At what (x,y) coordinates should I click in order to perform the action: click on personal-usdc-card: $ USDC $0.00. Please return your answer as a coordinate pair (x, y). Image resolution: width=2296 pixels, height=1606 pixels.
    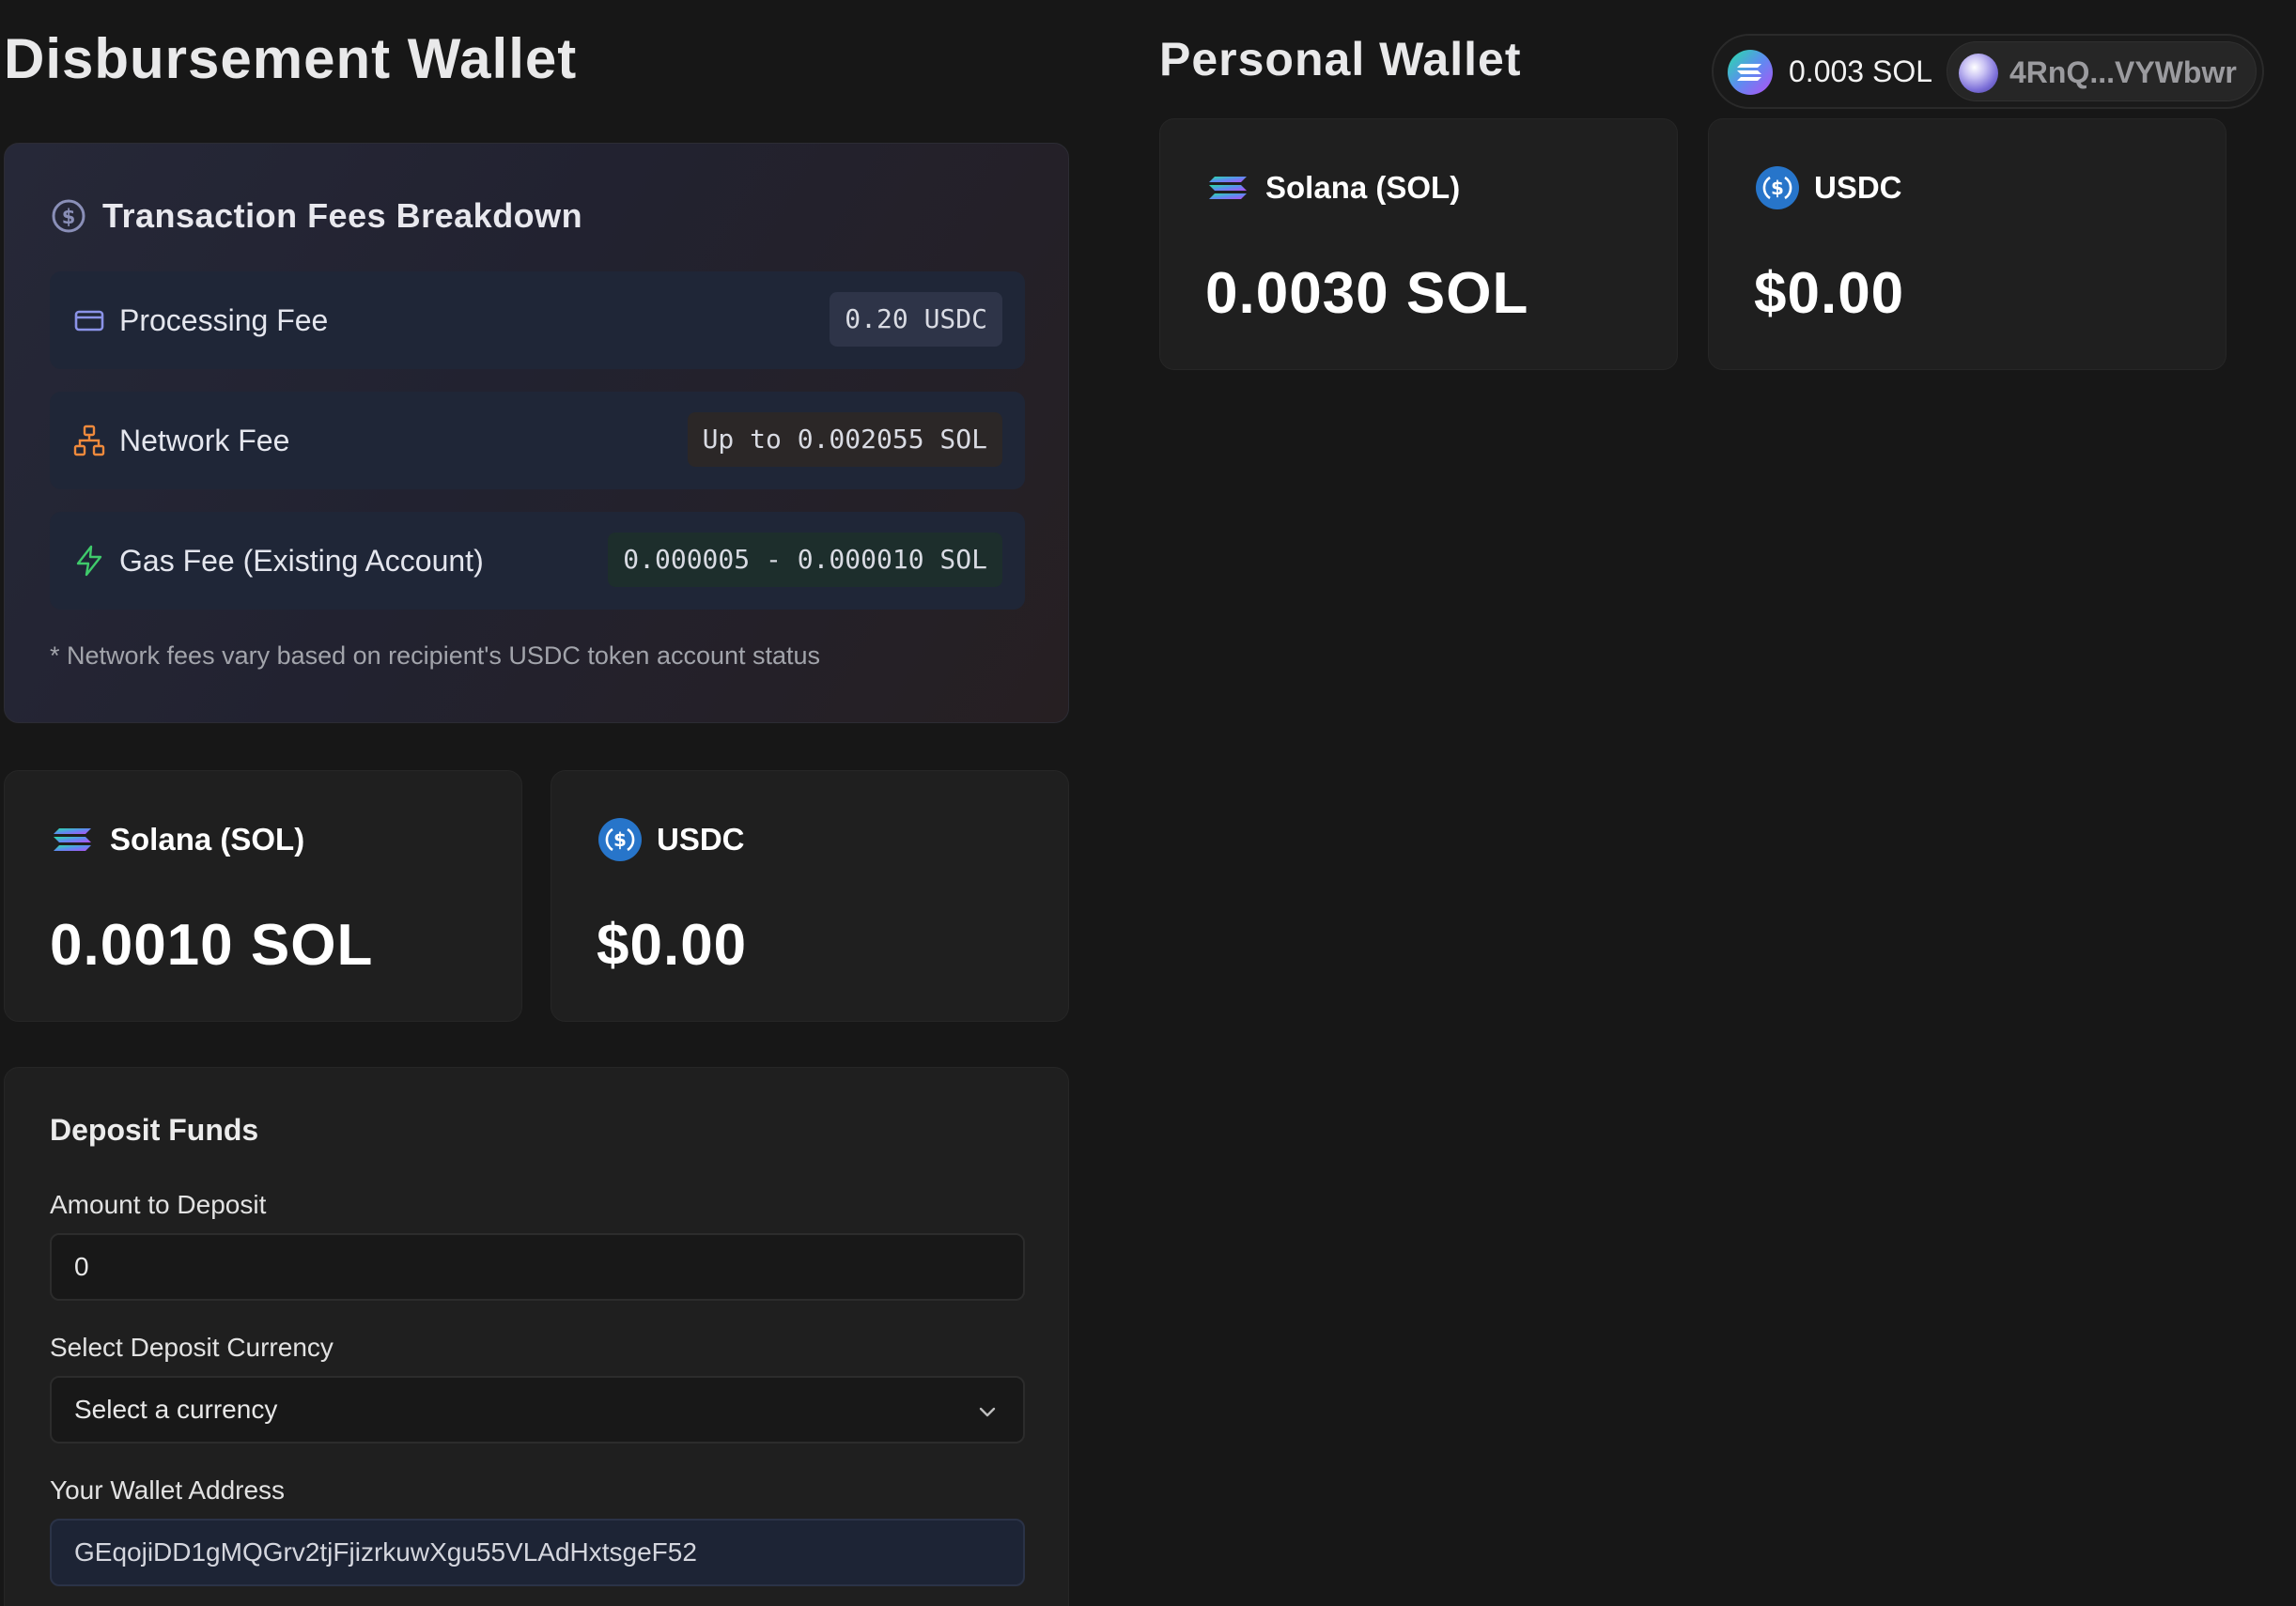
    Looking at the image, I should click on (1967, 244).